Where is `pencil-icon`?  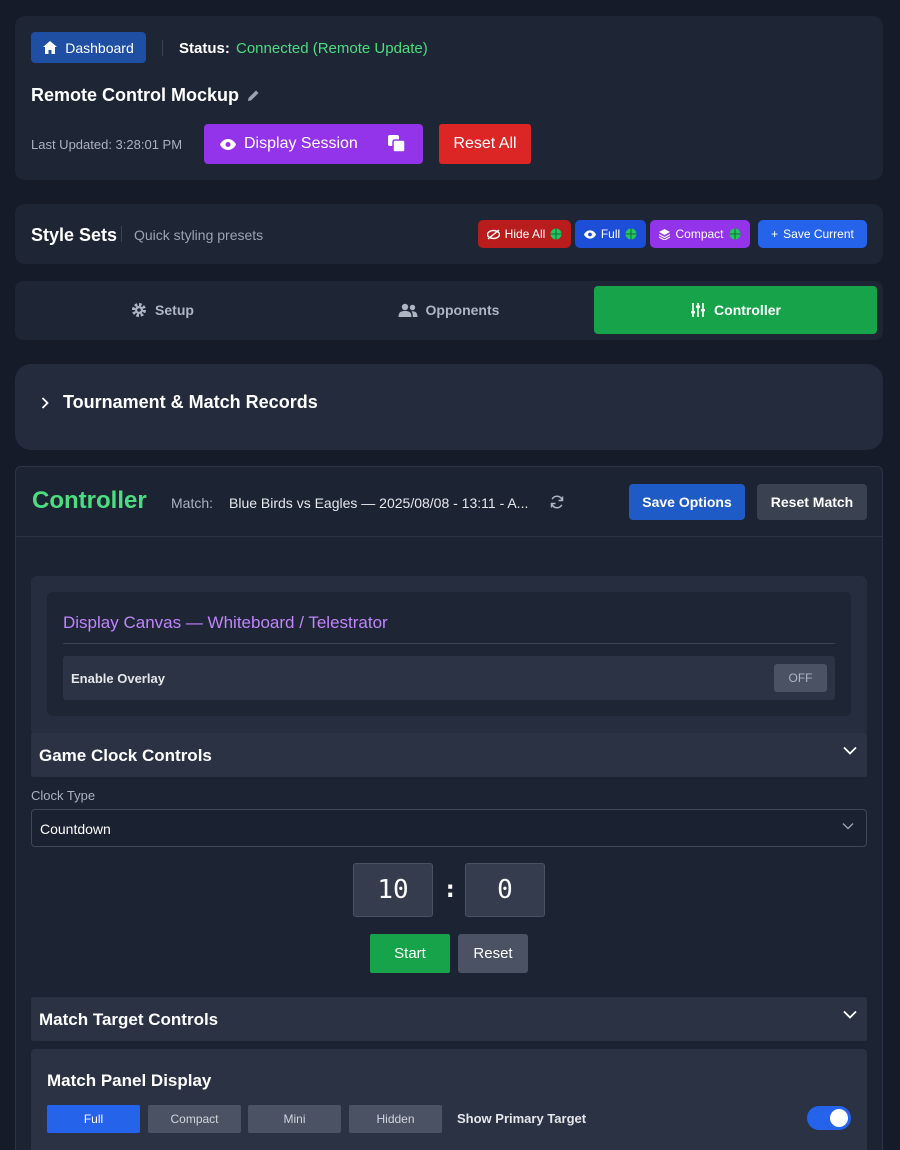 pencil-icon is located at coordinates (253, 95).